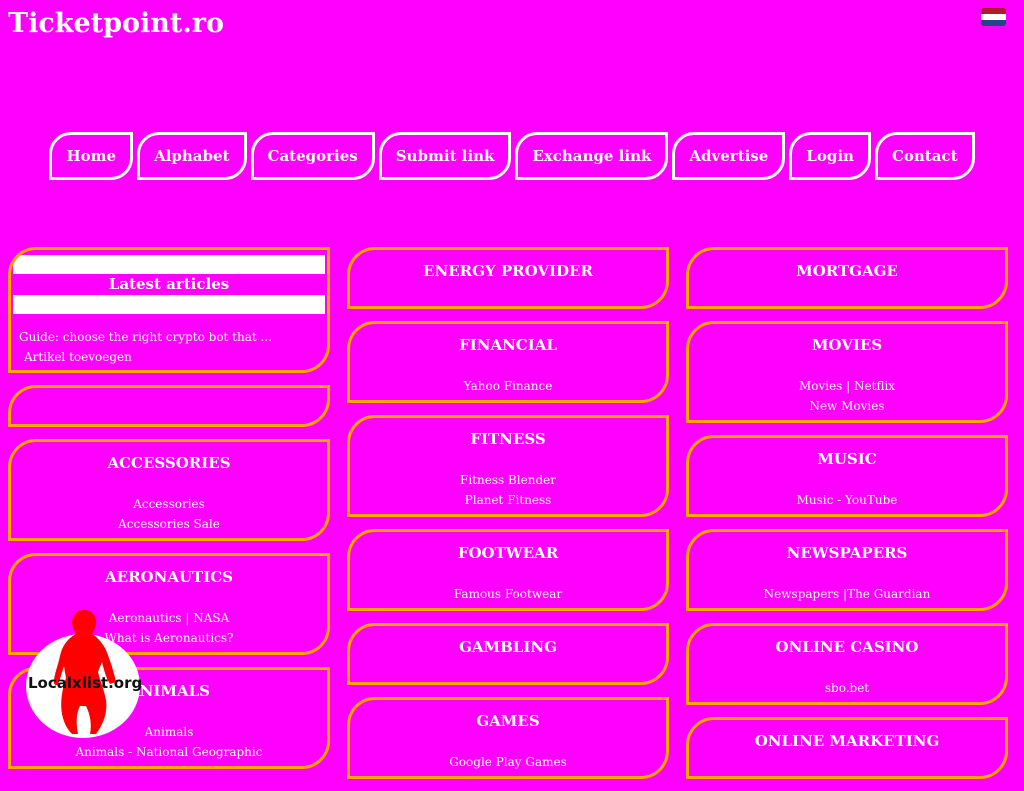 This screenshot has width=1024, height=791. Describe the element at coordinates (847, 339) in the screenshot. I see `category-title: MOVIES` at that location.